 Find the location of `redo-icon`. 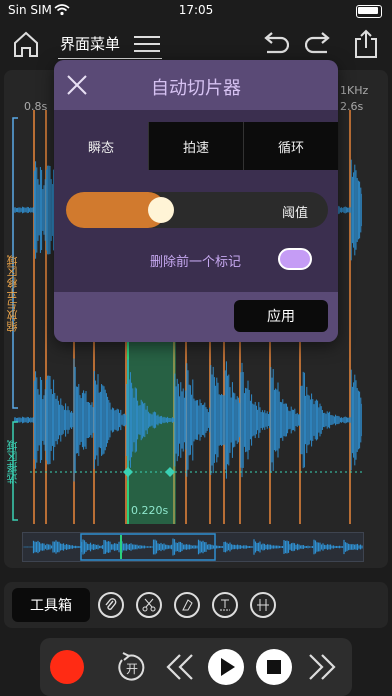

redo-icon is located at coordinates (317, 43).